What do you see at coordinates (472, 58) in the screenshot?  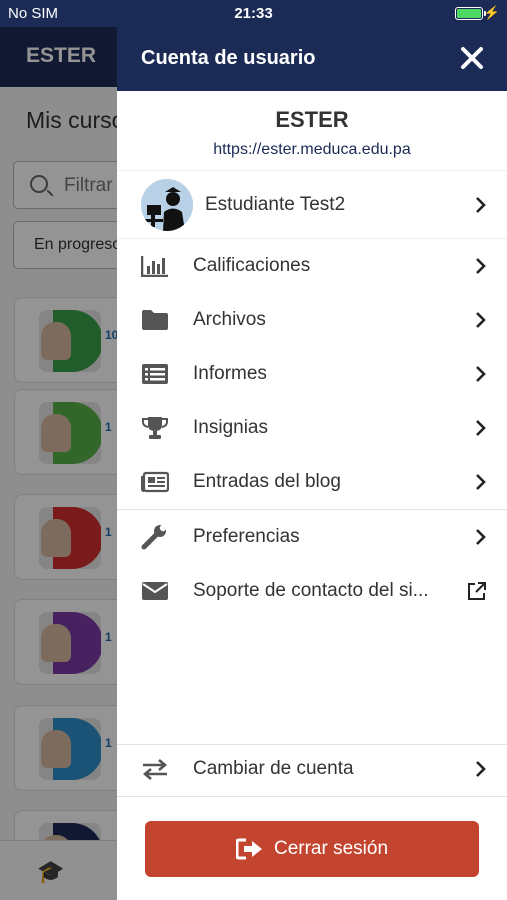 I see `close-icon` at bounding box center [472, 58].